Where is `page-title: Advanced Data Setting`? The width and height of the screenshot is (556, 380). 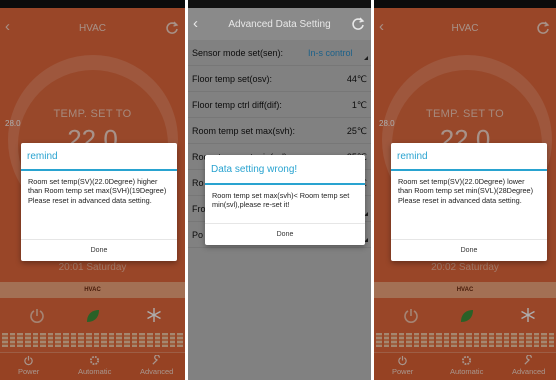 page-title: Advanced Data Setting is located at coordinates (279, 24).